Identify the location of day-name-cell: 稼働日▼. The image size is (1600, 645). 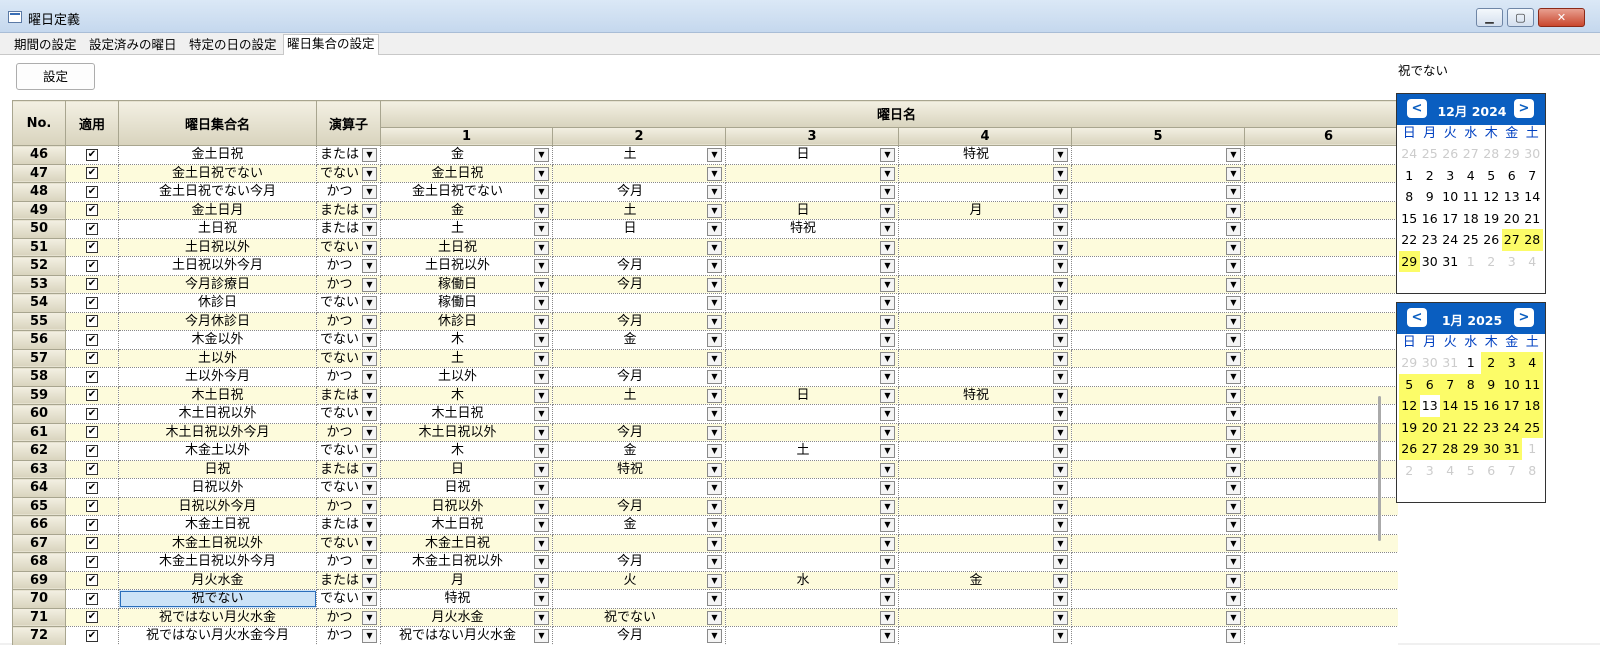
(467, 303).